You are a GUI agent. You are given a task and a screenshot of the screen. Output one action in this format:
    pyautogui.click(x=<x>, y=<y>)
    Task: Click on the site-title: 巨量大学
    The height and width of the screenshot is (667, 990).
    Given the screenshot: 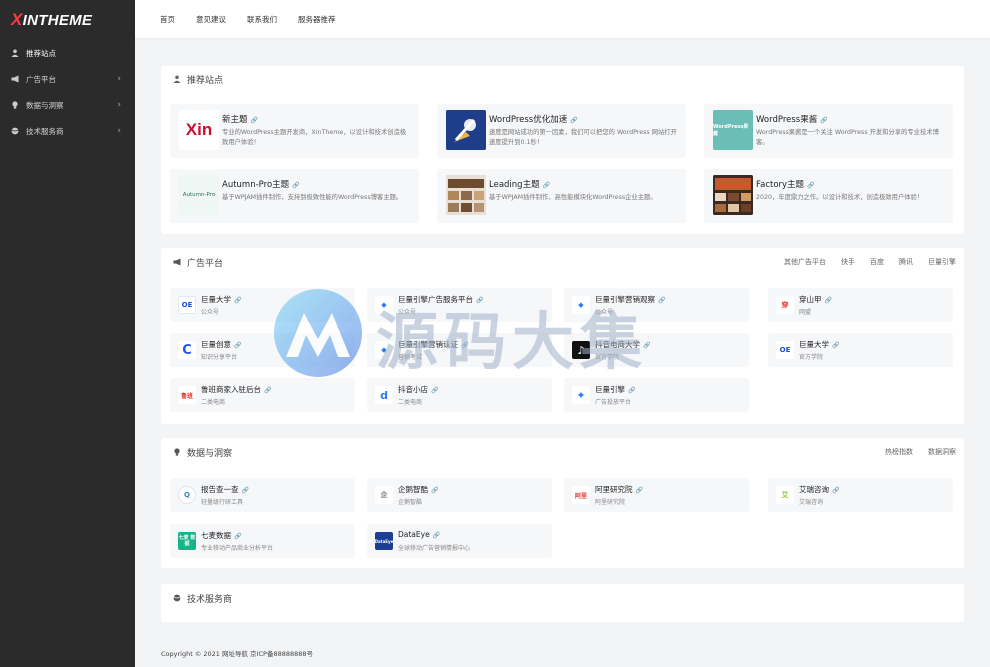 What is the action you would take?
    pyautogui.click(x=814, y=344)
    